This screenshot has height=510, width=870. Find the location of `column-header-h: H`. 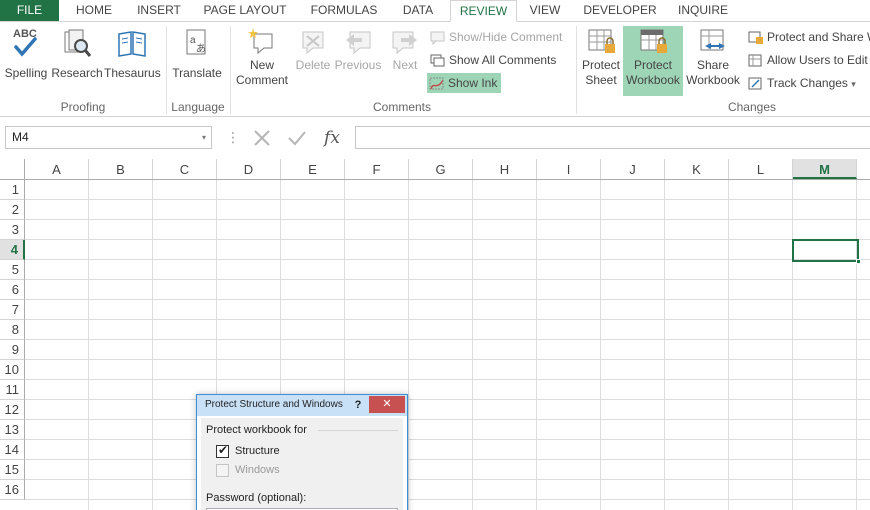

column-header-h: H is located at coordinates (505, 169).